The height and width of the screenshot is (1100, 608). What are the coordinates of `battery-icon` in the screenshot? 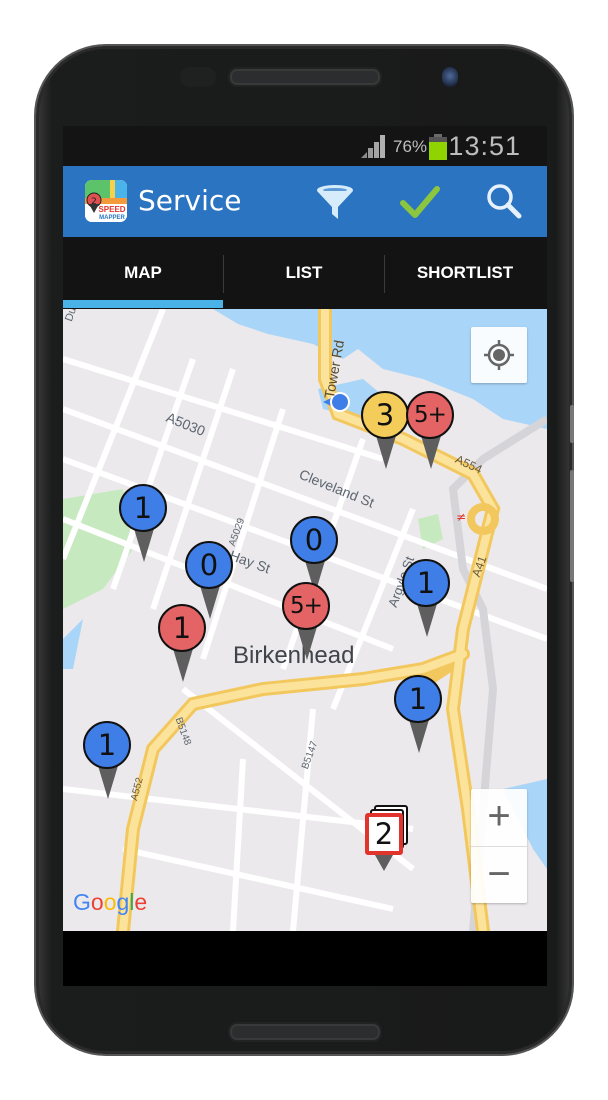 It's located at (438, 147).